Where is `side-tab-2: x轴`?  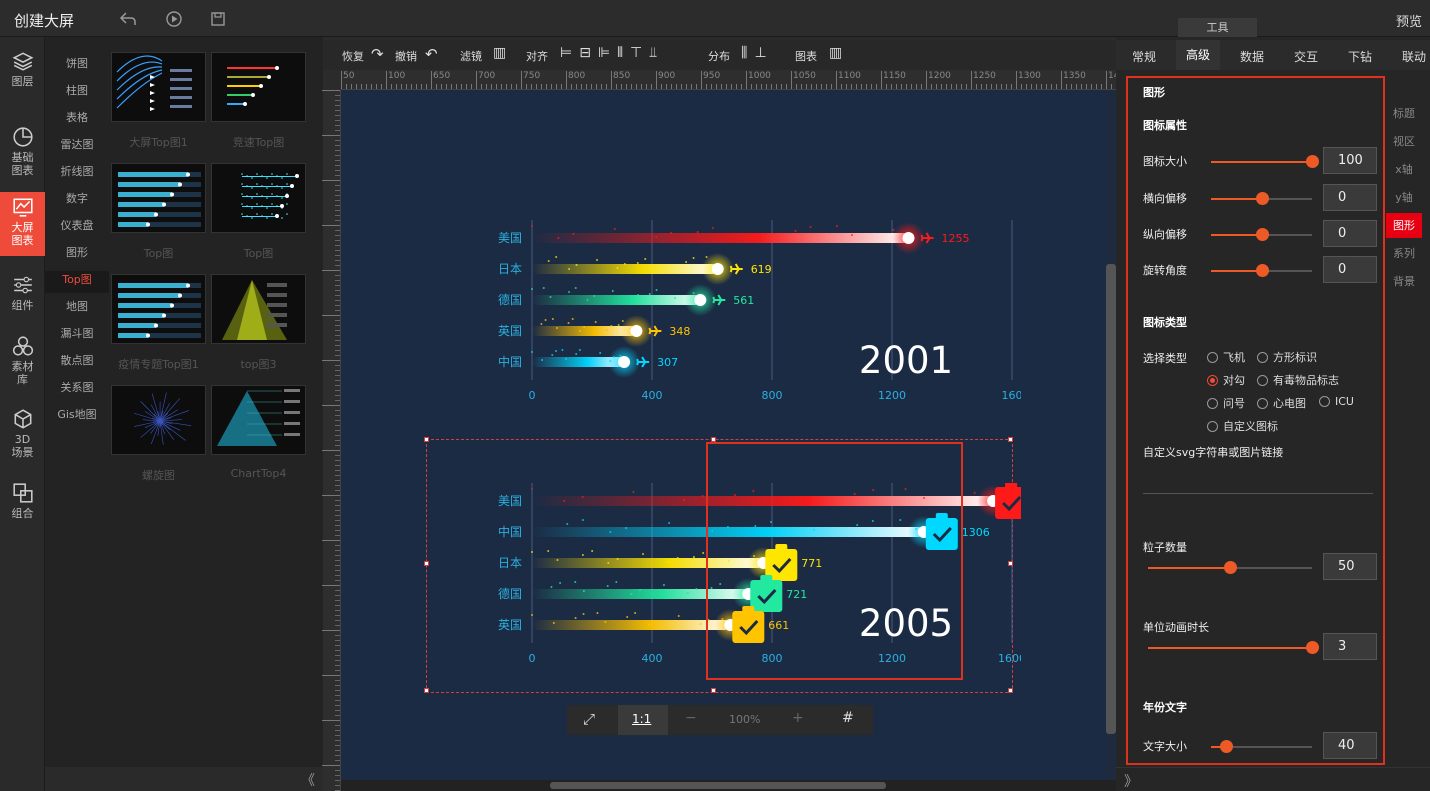 side-tab-2: x轴 is located at coordinates (1404, 169).